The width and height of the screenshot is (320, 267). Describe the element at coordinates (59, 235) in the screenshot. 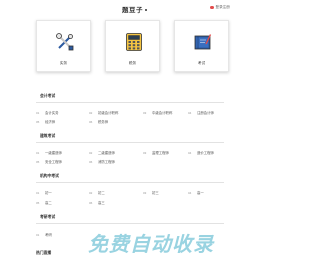

I see `list-item: 01 考研` at that location.